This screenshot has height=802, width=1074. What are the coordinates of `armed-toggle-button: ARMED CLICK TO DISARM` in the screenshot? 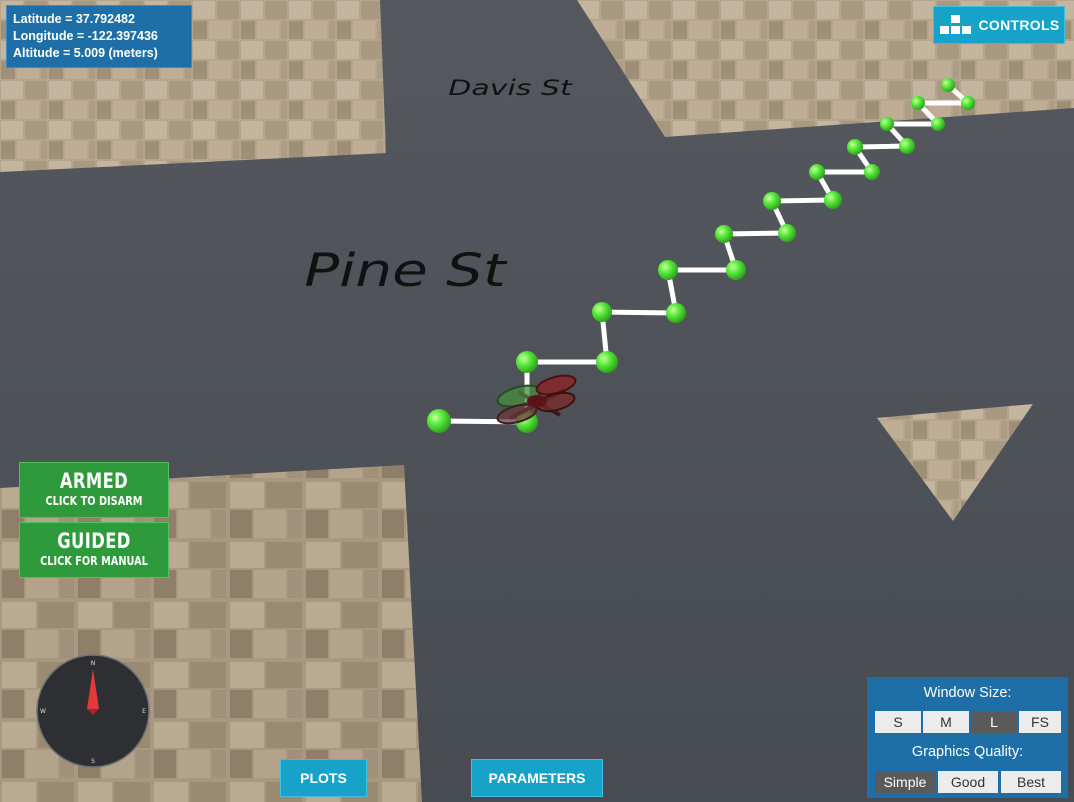 It's located at (94, 490).